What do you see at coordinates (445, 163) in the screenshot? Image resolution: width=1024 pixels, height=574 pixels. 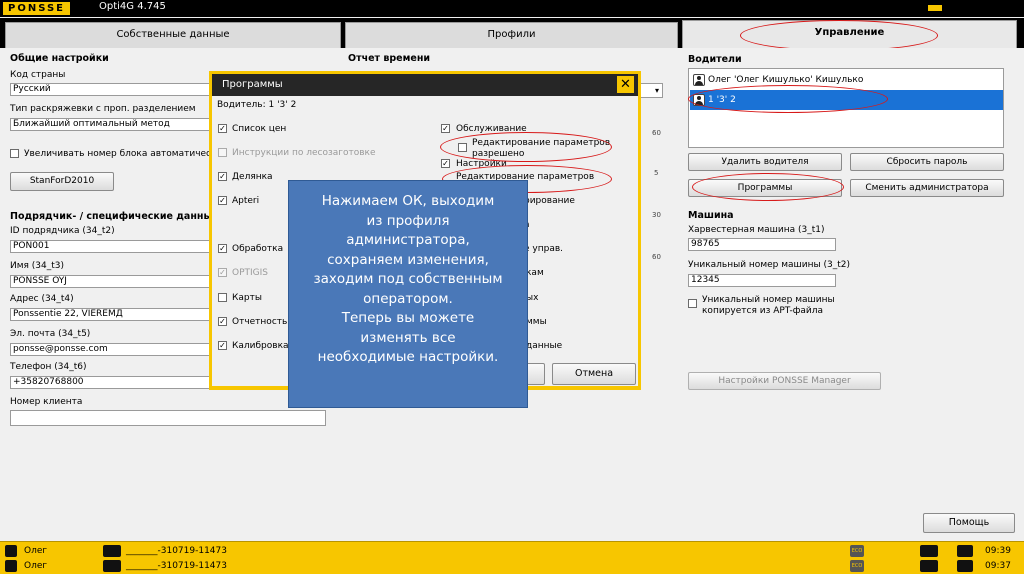 I see `checkbox-settings: ✓` at bounding box center [445, 163].